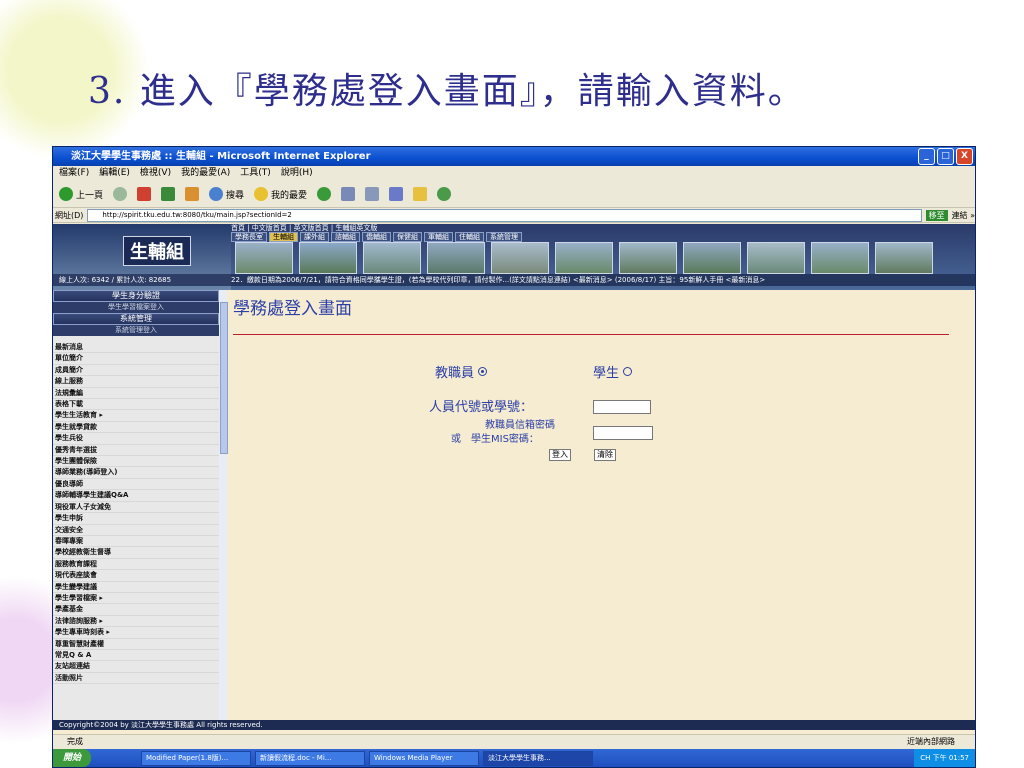 This screenshot has width=1024, height=768. What do you see at coordinates (168, 194) in the screenshot?
I see `refresh-icon` at bounding box center [168, 194].